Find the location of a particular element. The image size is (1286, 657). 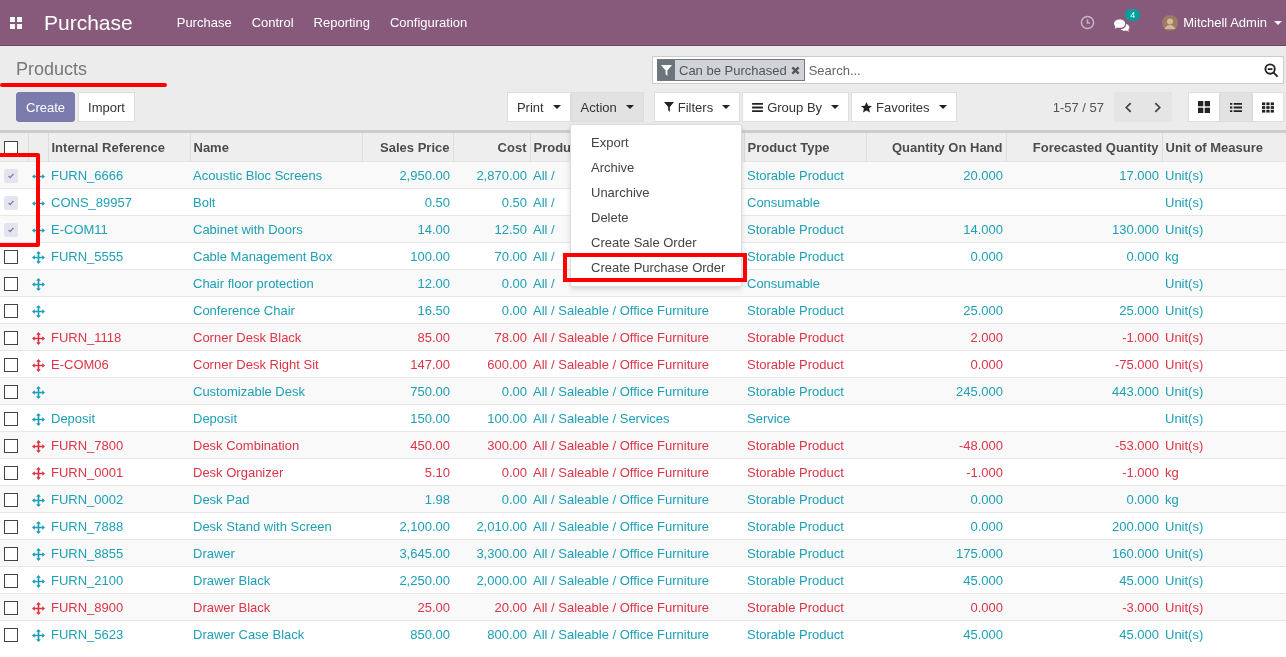

dropdown-button: Favorites is located at coordinates (904, 107).